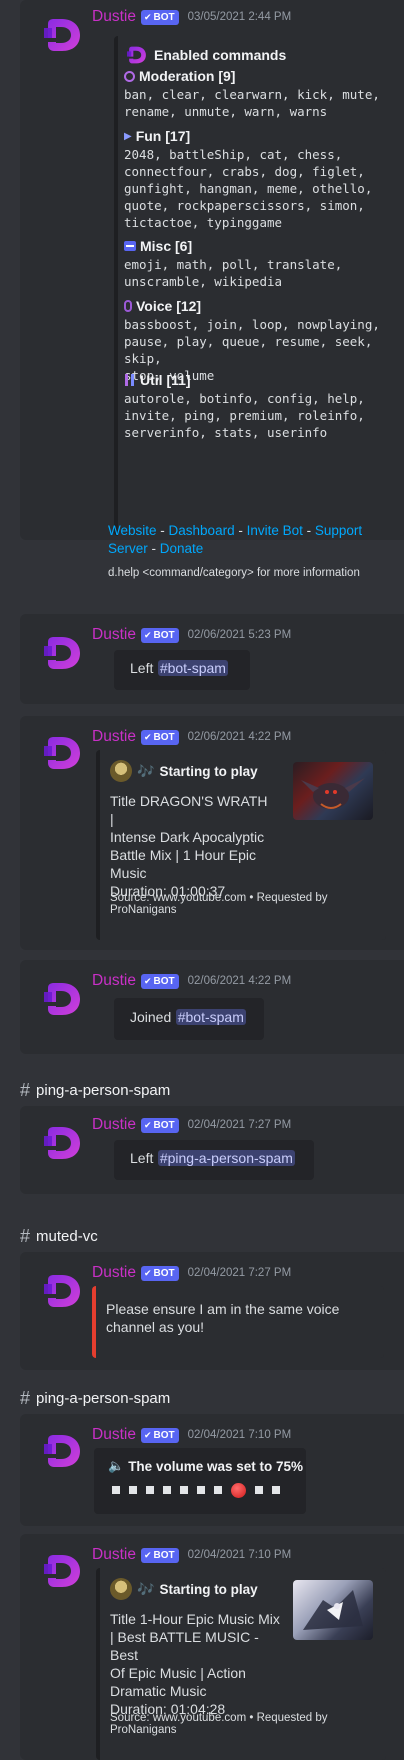 This screenshot has width=404, height=1760. I want to click on section-title: Moderation [9], so click(259, 76).